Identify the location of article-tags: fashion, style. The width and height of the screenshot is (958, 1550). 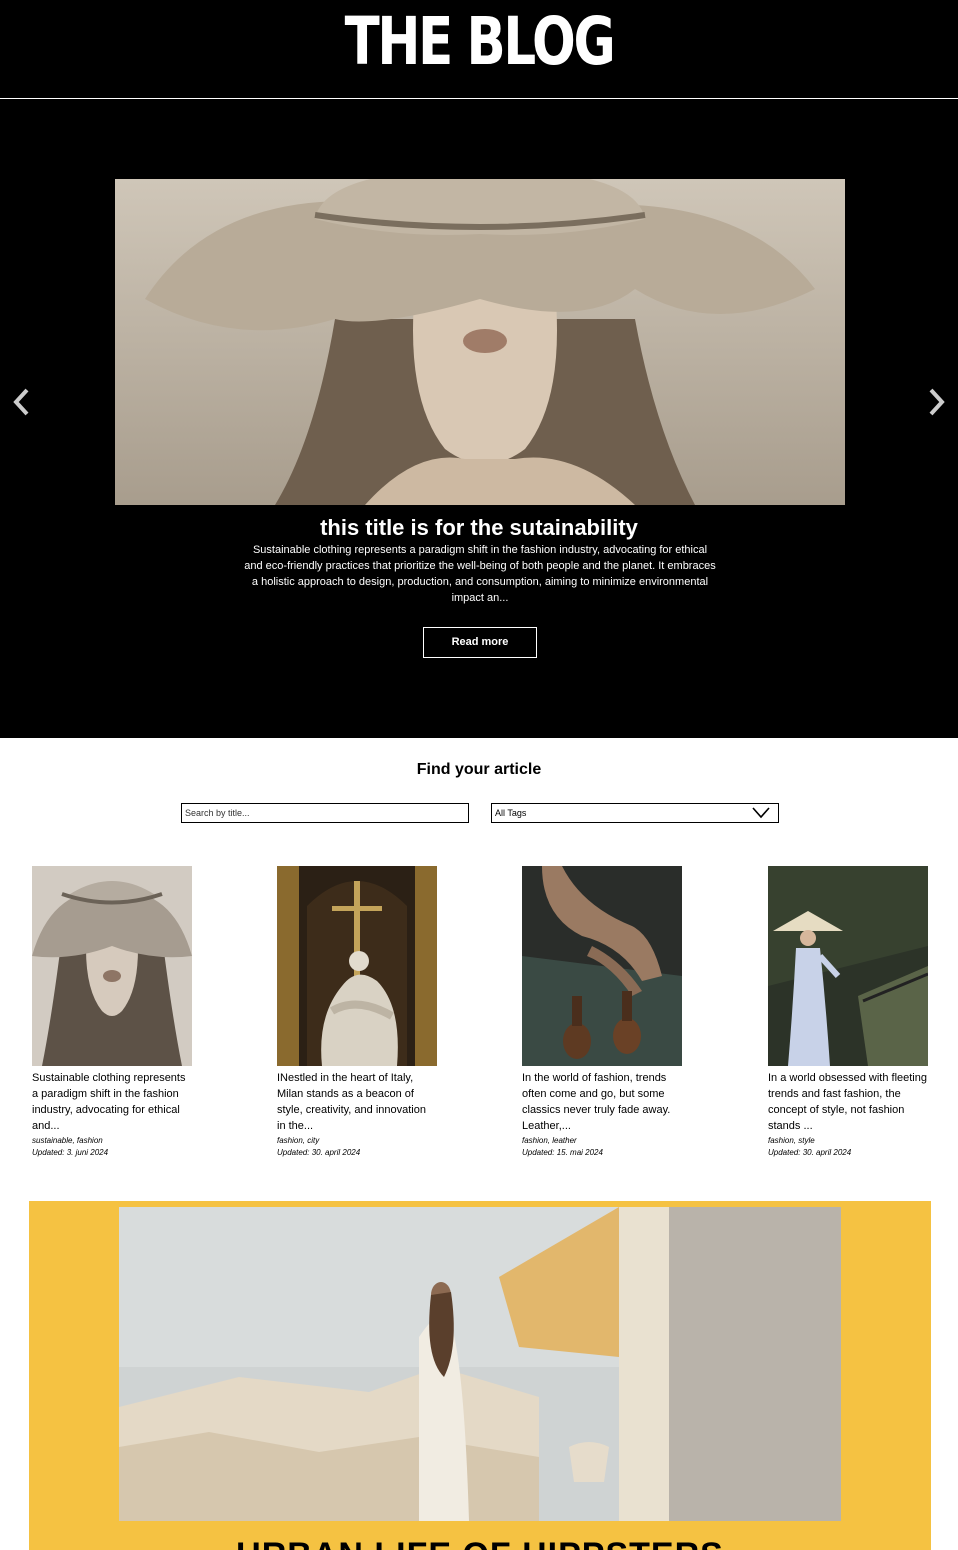
(791, 1140).